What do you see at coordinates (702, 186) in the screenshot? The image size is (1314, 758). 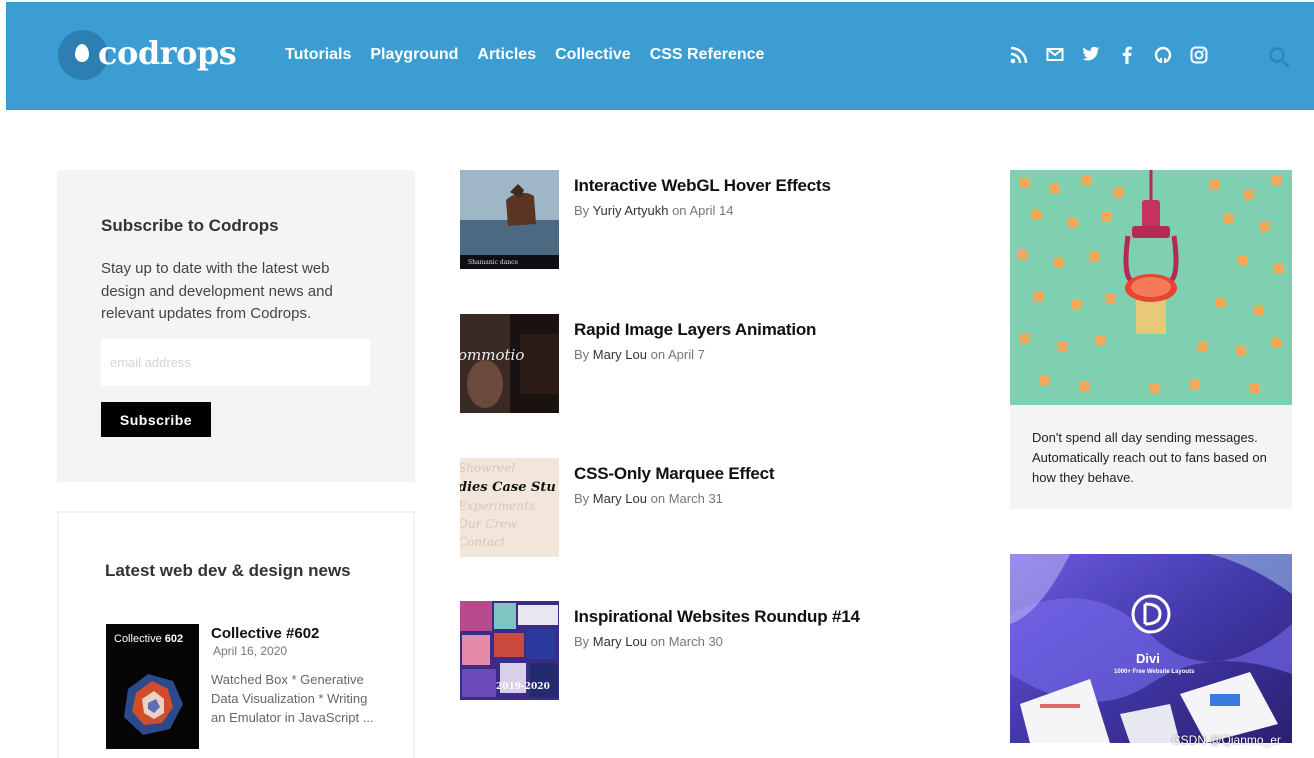 I see `article-title: Interactive WebGL Hover Effects` at bounding box center [702, 186].